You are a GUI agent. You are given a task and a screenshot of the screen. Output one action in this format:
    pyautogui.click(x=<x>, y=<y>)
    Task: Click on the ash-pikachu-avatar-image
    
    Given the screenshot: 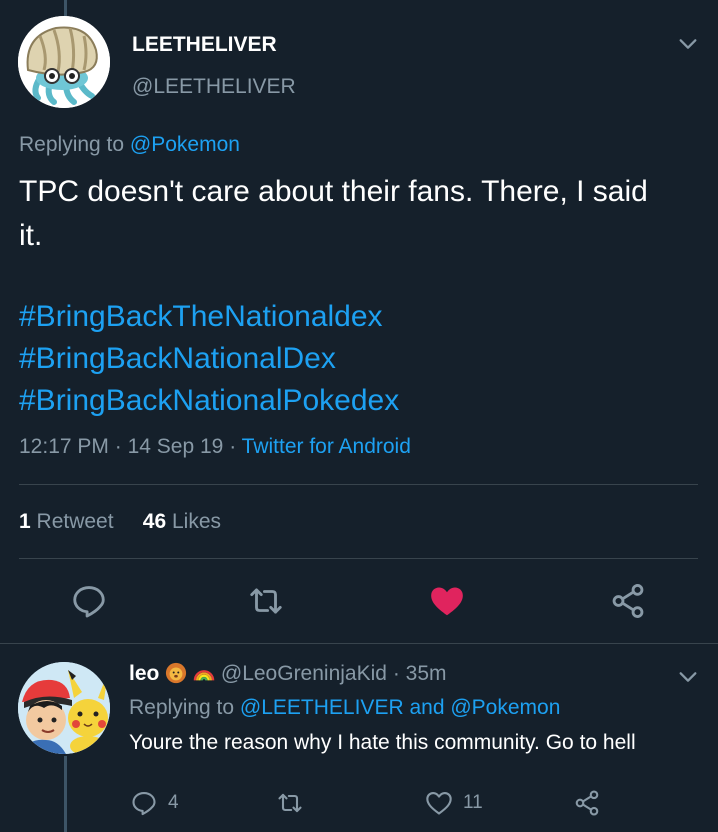 What is the action you would take?
    pyautogui.click(x=64, y=708)
    